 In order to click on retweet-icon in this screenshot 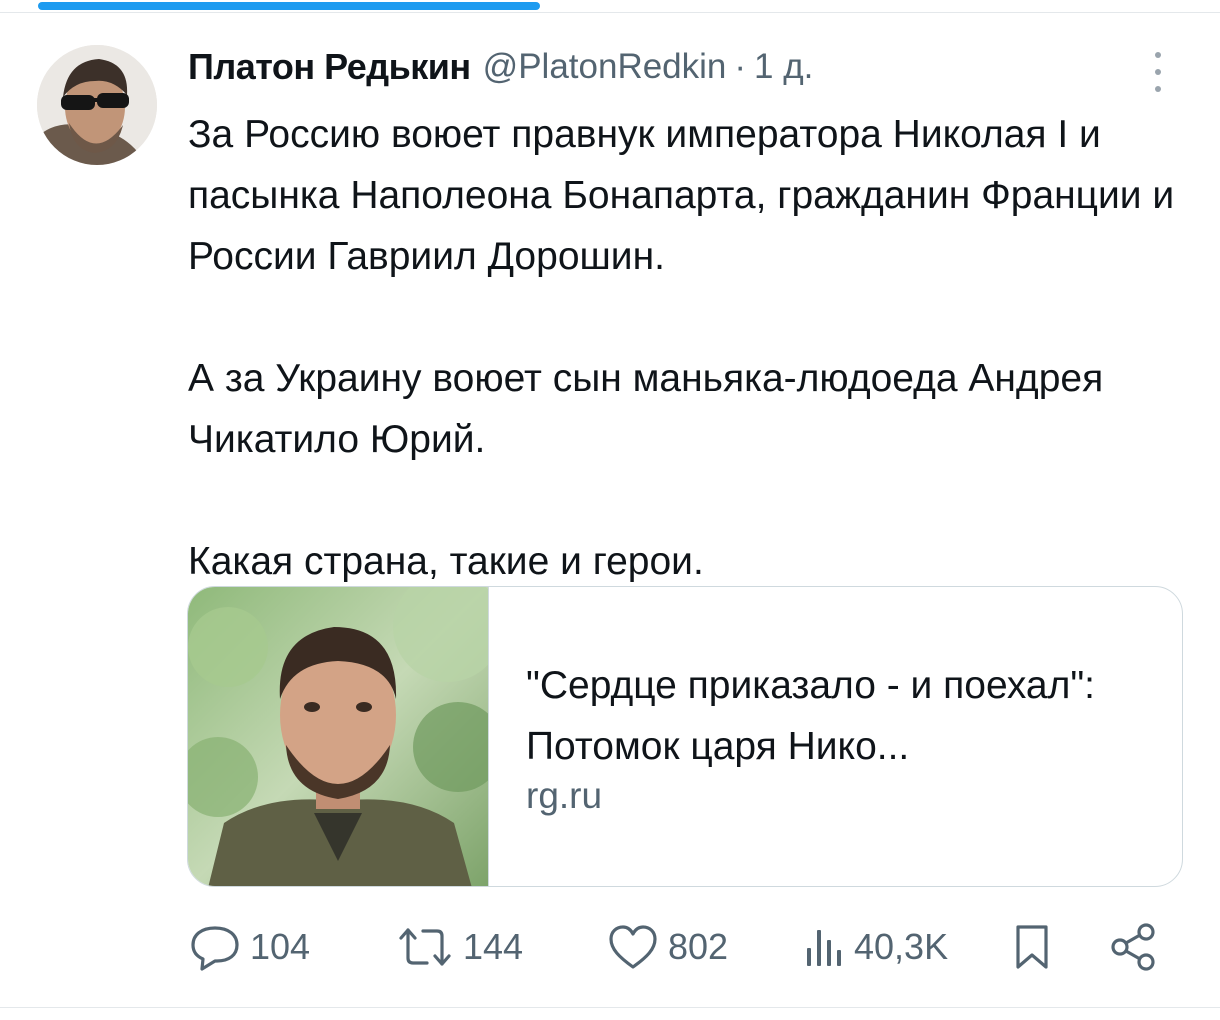, I will do `click(425, 947)`.